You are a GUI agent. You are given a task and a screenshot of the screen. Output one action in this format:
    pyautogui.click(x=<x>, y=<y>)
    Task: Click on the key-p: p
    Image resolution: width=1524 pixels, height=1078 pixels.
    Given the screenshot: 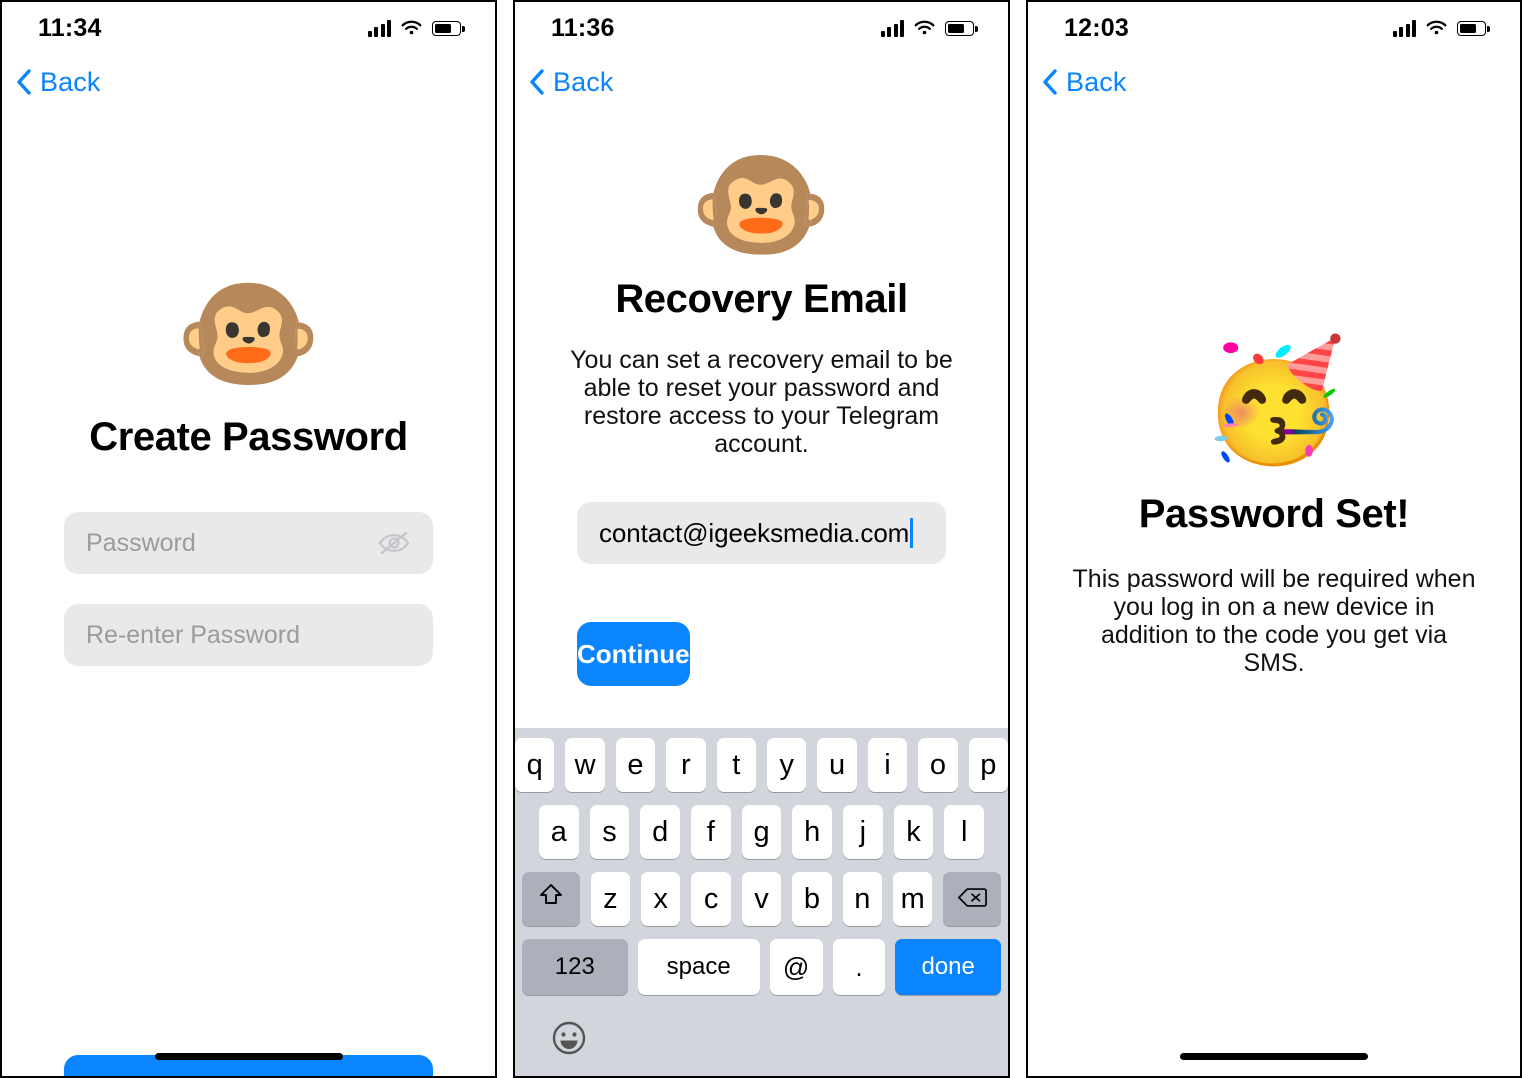 What is the action you would take?
    pyautogui.click(x=988, y=765)
    